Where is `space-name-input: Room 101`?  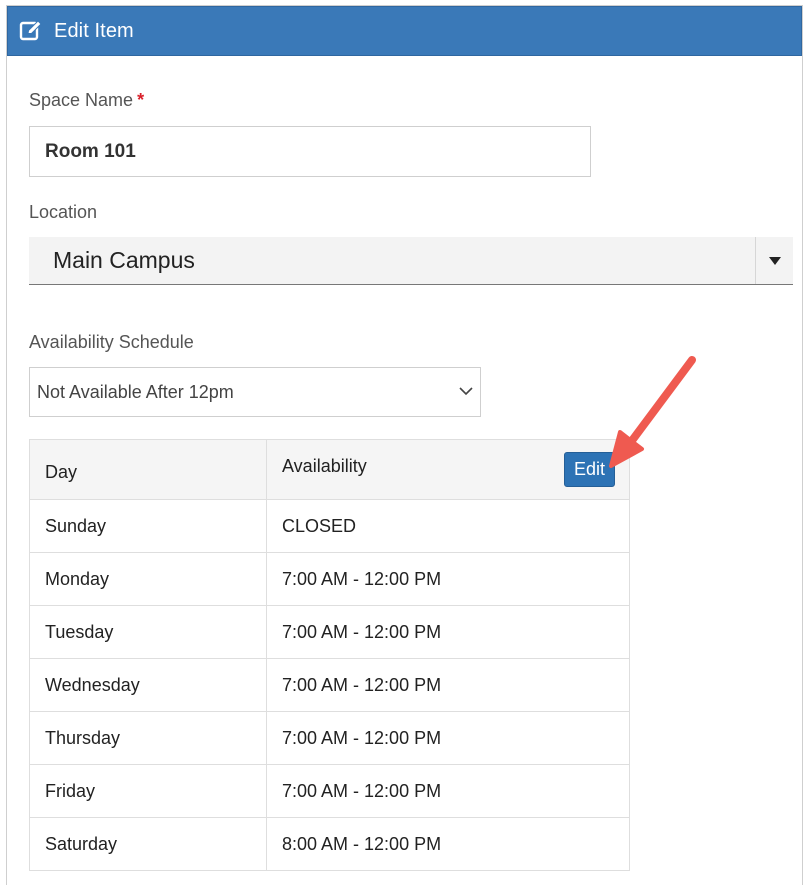 space-name-input: Room 101 is located at coordinates (310, 151).